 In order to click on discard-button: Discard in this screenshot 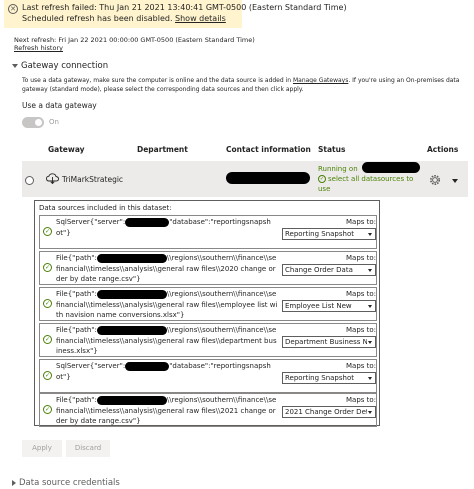, I will do `click(88, 448)`.